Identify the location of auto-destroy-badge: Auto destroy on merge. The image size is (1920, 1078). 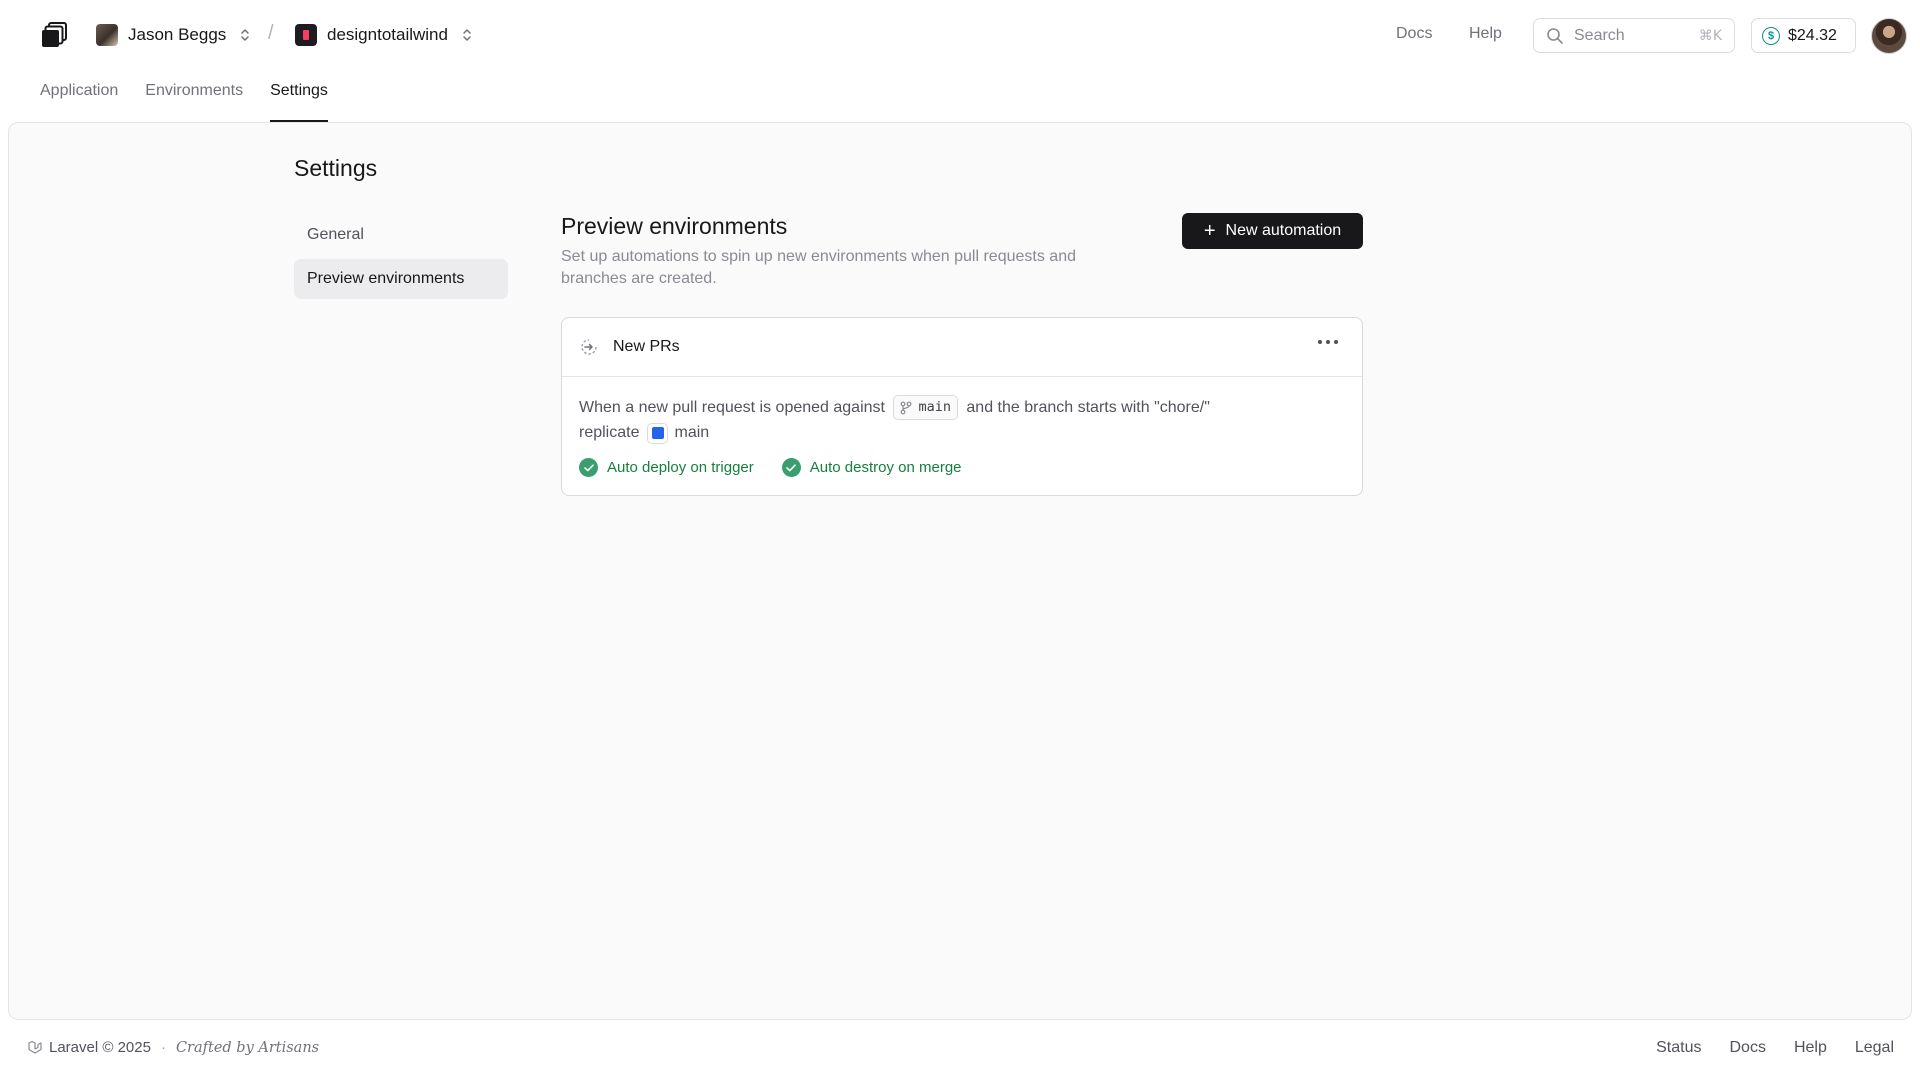
(871, 467).